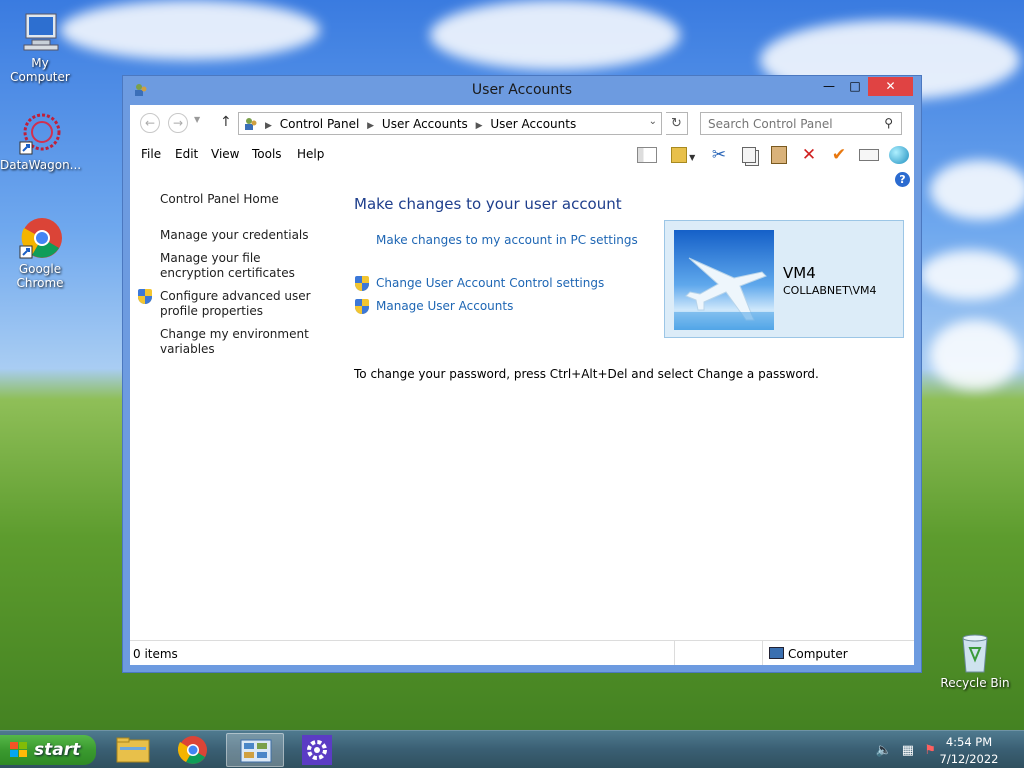 The height and width of the screenshot is (768, 1024). Describe the element at coordinates (749, 155) in the screenshot. I see `copy-icon` at that location.